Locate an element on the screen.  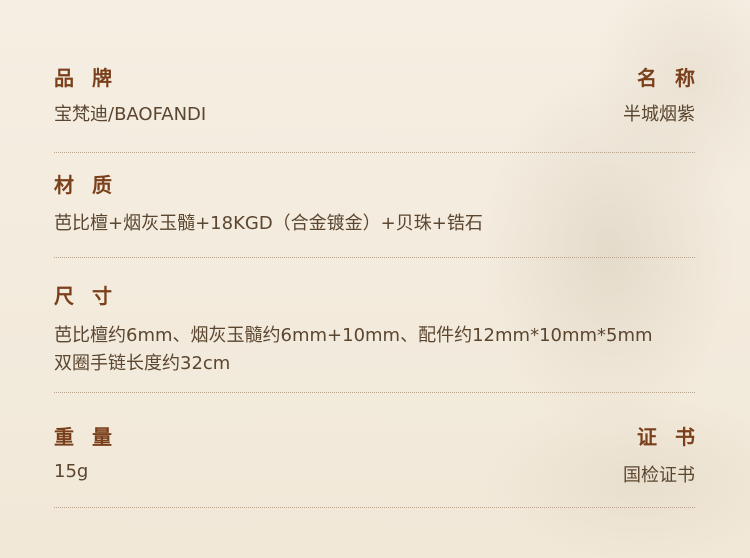
brand-value: 宝梵迪/BAOFANDI is located at coordinates (130, 114).